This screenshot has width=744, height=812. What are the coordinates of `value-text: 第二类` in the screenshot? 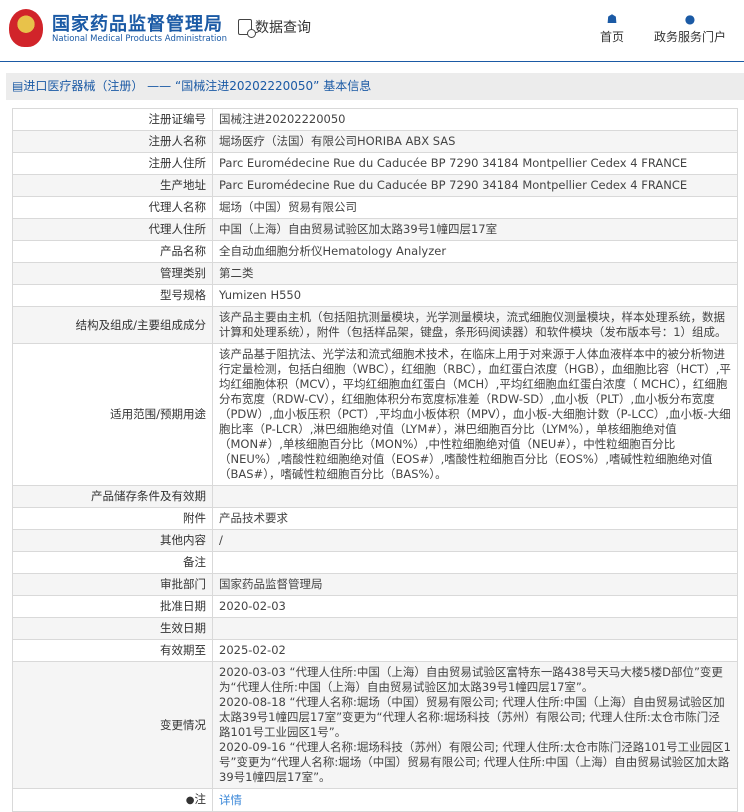 It's located at (236, 273).